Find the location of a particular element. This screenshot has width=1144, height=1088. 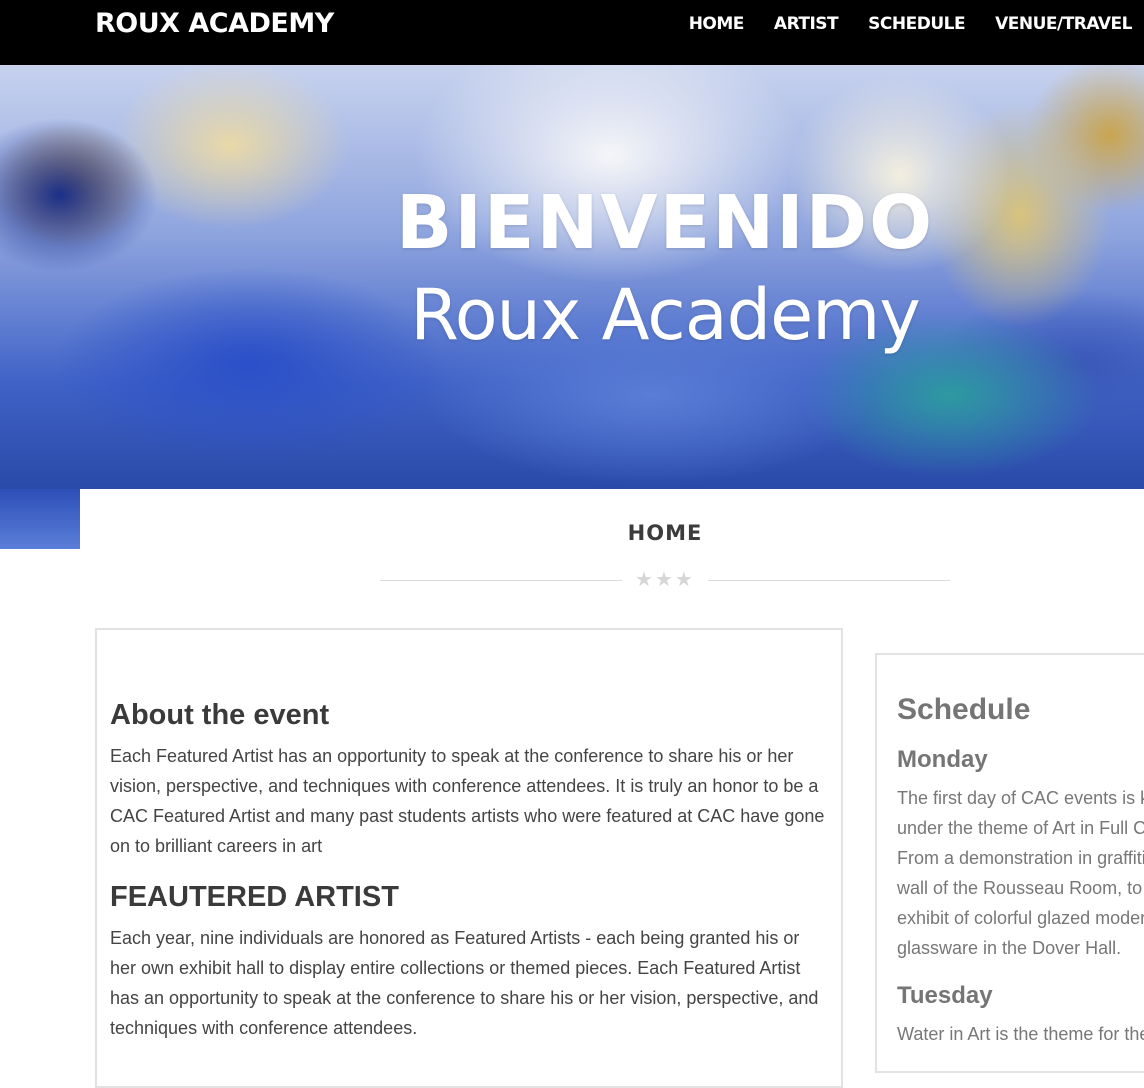

featured-heading: FEAUTERED ARTIST is located at coordinates (254, 897).